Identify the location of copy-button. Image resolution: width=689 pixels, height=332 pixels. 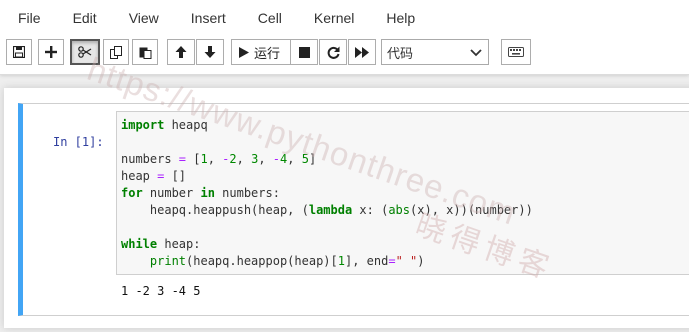
(116, 52).